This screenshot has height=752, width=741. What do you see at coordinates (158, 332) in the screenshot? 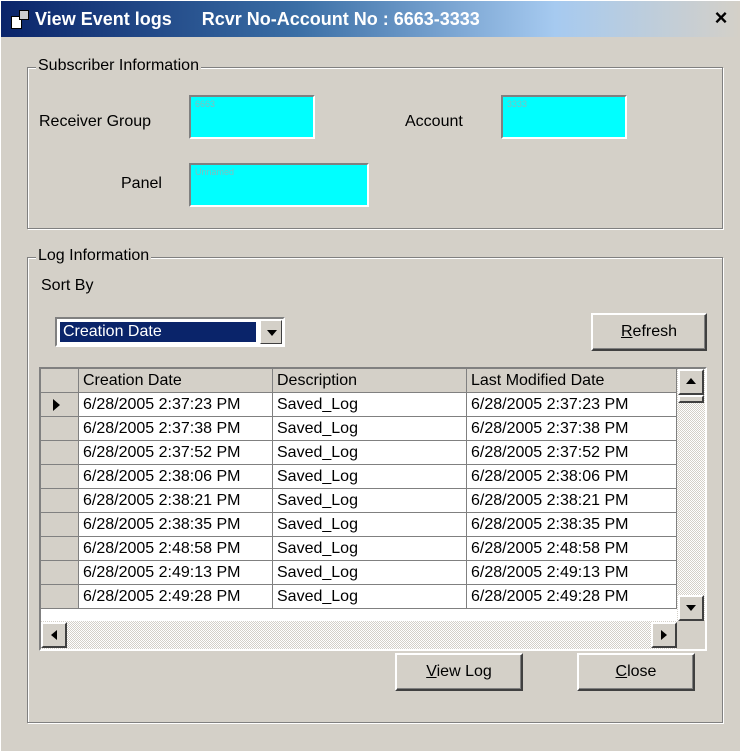
I see `sort-by-value: Creation Date` at bounding box center [158, 332].